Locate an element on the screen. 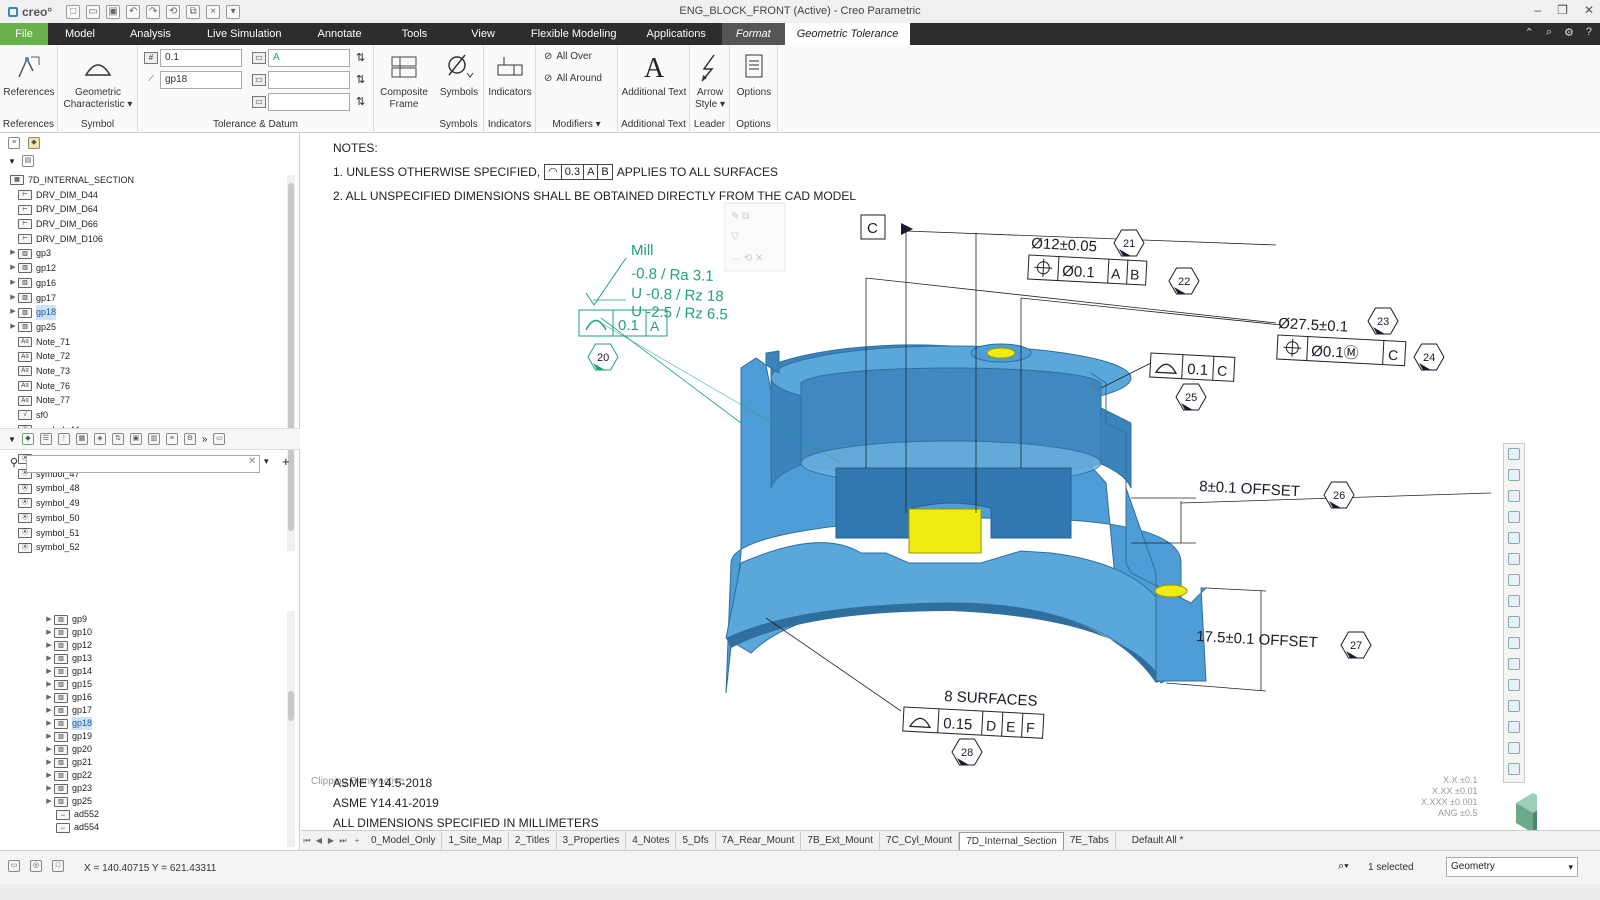  detail-tree-item-gp14: ▶ ▥ gp14 is located at coordinates (145, 671).